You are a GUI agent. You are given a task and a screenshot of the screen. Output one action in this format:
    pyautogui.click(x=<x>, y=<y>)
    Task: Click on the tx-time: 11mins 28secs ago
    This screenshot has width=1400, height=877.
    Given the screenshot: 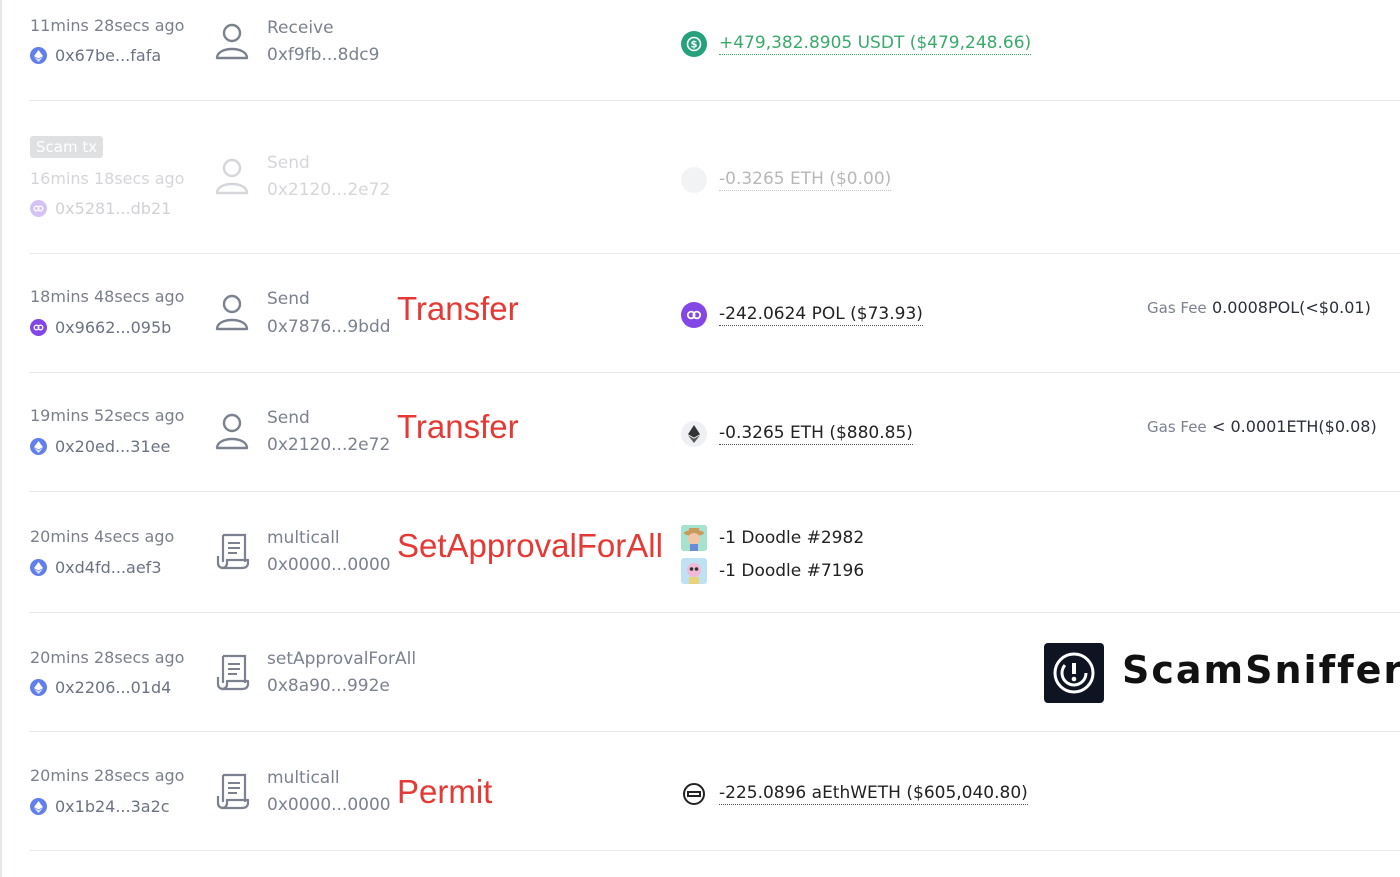 What is the action you would take?
    pyautogui.click(x=107, y=25)
    